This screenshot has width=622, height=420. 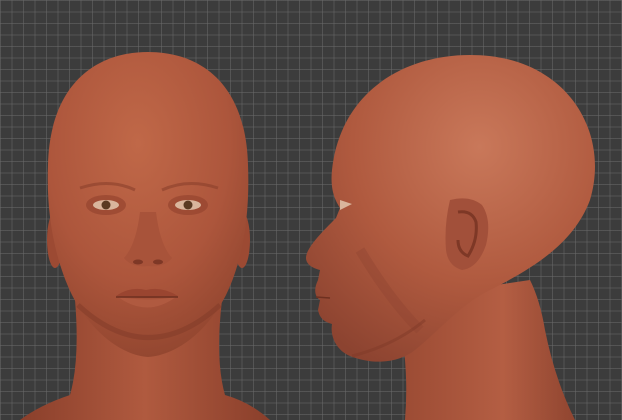 I want to click on front-nostril-left, so click(x=138, y=262).